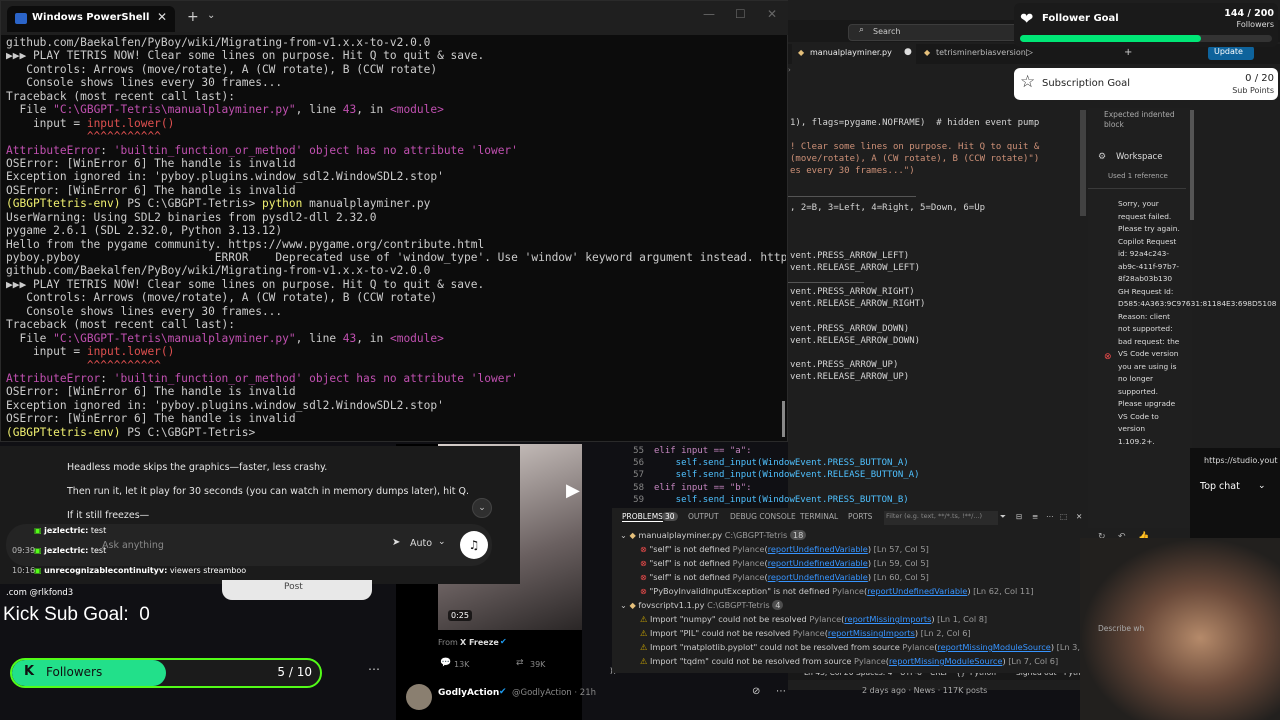  What do you see at coordinates (1128, 52) in the screenshot?
I see `split-editor-icon: +` at bounding box center [1128, 52].